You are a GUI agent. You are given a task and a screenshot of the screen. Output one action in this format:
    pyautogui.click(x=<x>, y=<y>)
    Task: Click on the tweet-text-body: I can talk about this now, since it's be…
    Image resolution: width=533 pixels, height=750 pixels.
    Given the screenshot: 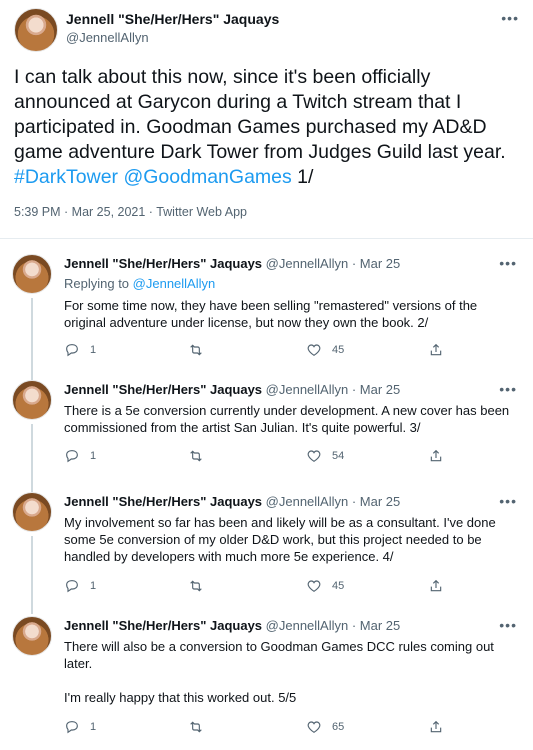 What is the action you would take?
    pyautogui.click(x=260, y=114)
    